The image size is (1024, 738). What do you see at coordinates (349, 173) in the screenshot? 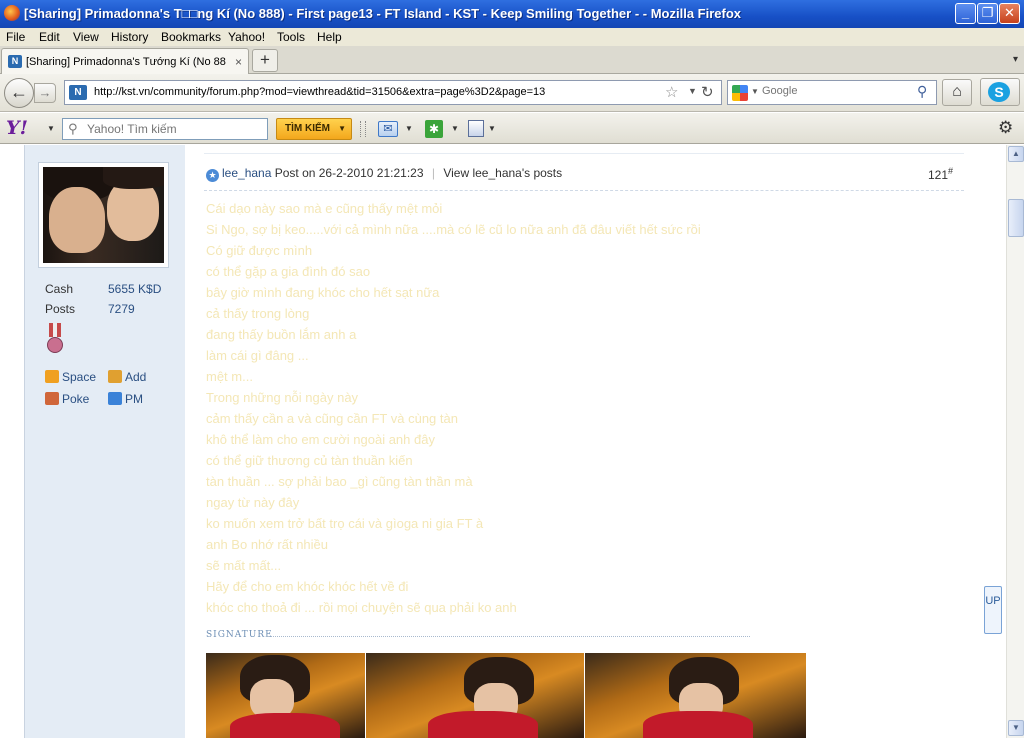
I see `post-date: Post on 26-2-2010 21:21:23` at bounding box center [349, 173].